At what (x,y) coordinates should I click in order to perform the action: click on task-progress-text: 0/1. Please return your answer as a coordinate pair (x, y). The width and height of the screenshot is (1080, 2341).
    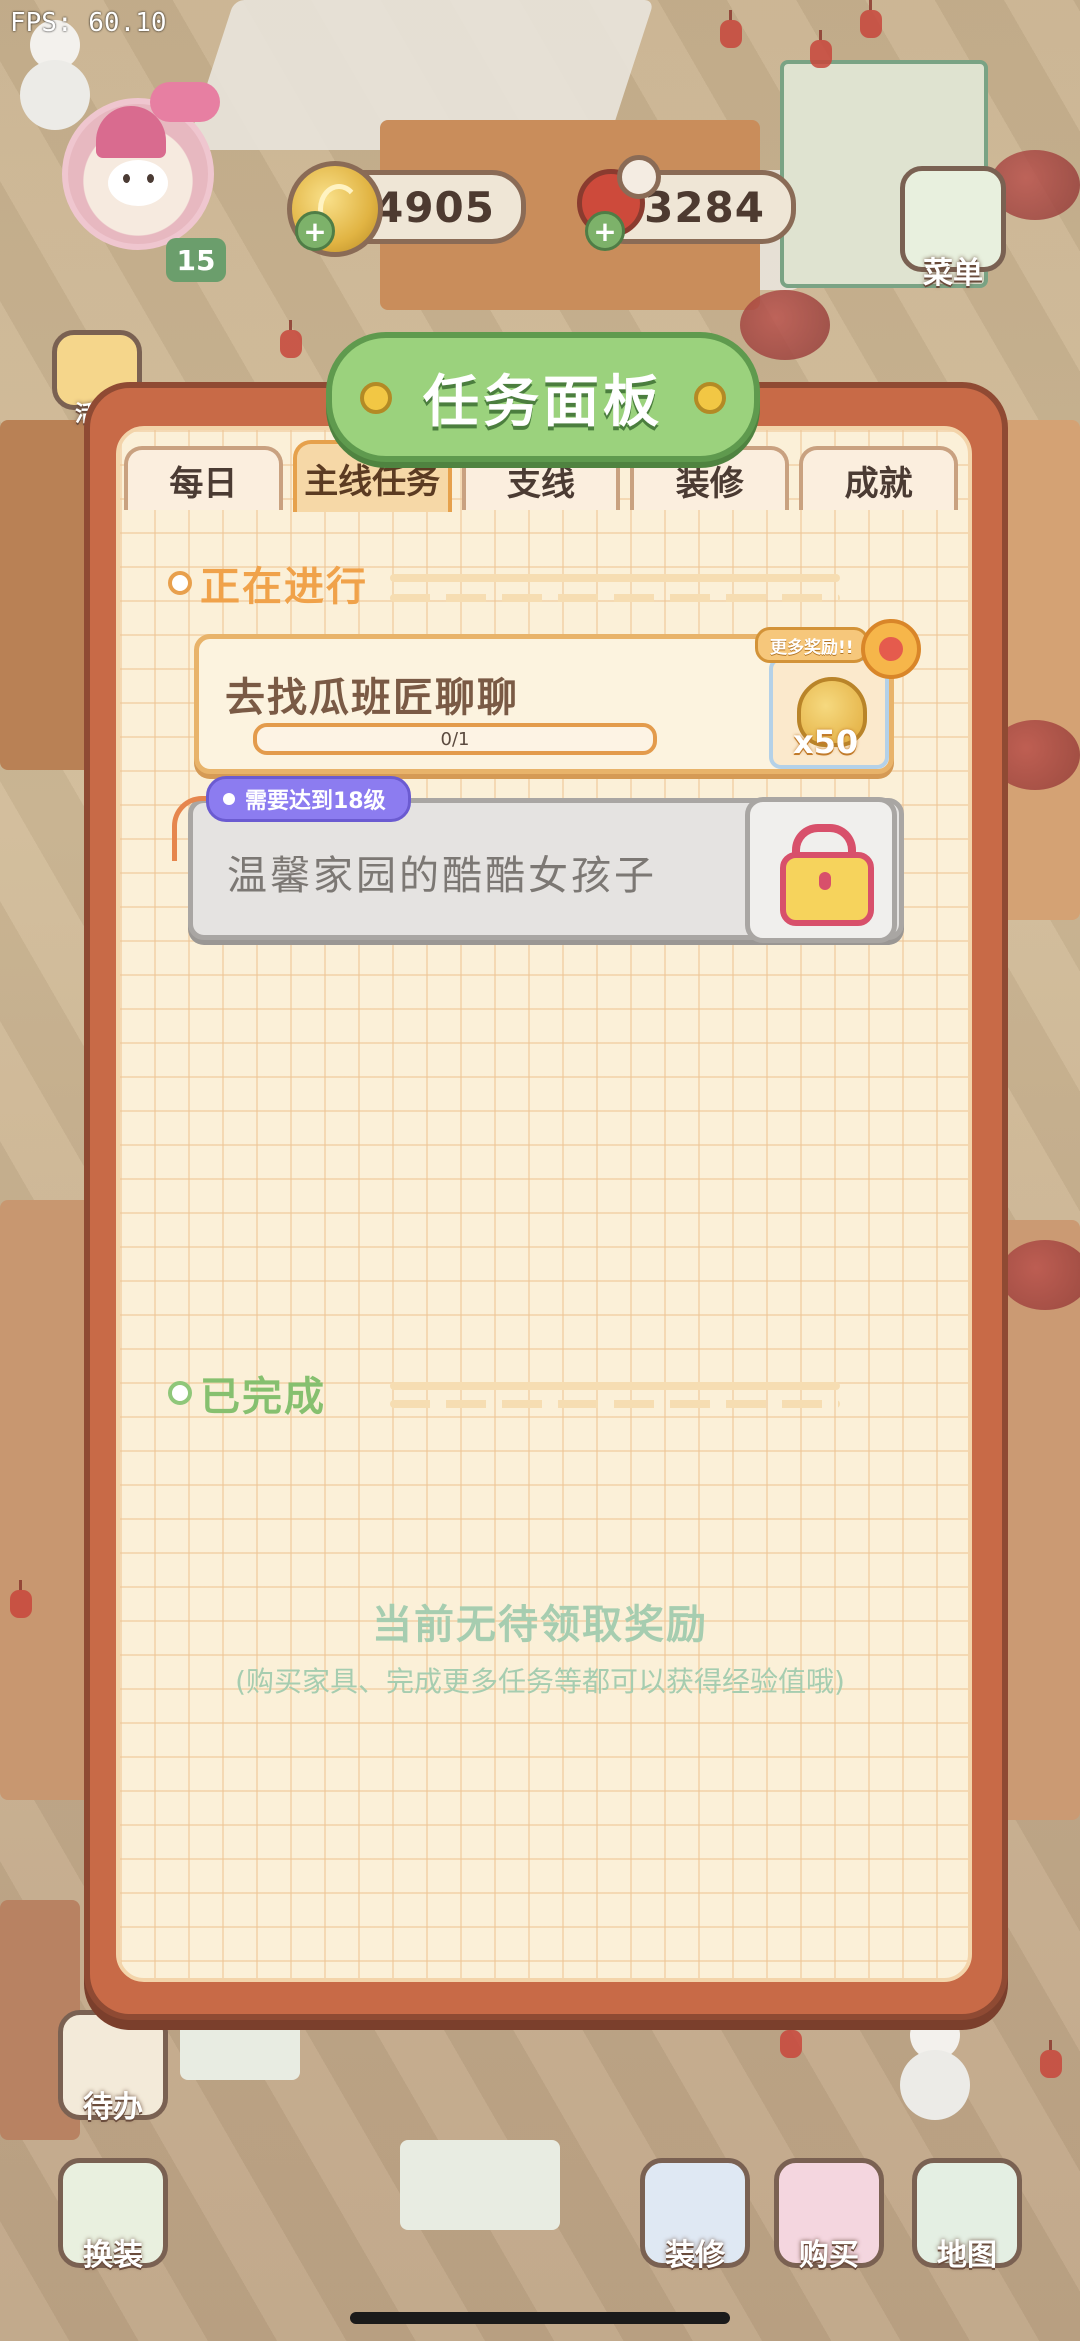
    Looking at the image, I should click on (455, 739).